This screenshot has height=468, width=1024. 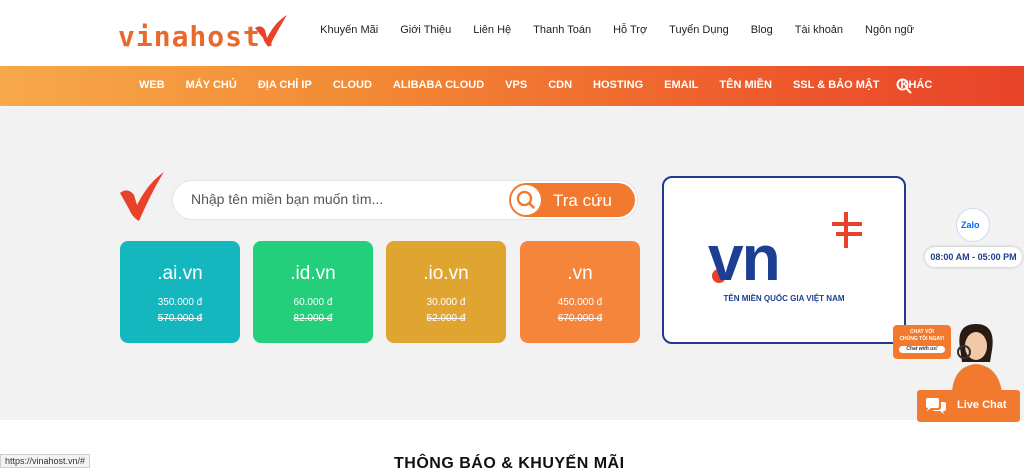 I want to click on domain-old-price: 52.000 đ, so click(x=446, y=318).